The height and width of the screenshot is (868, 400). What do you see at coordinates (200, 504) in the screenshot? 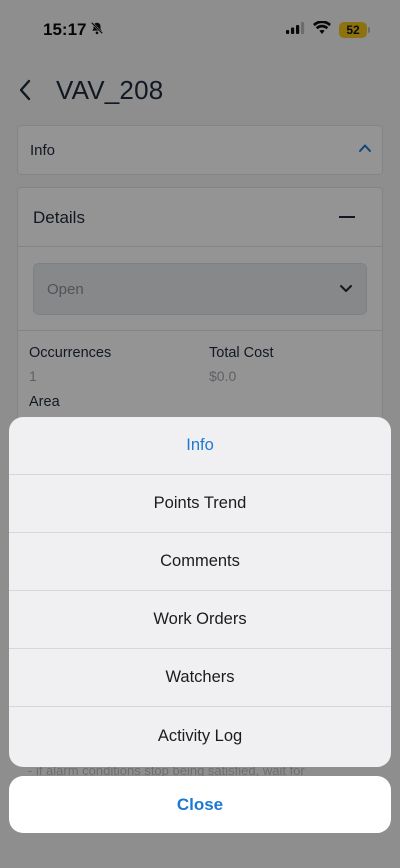
I see `action-sheet-item-points-trend: Points Trend` at bounding box center [200, 504].